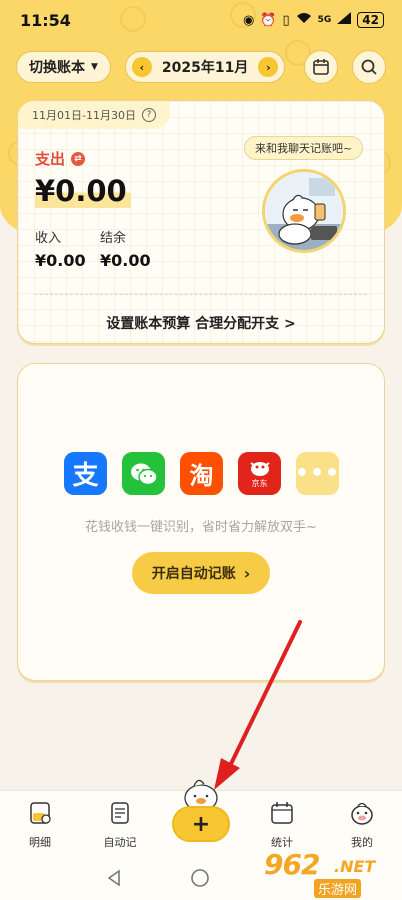 Image resolution: width=402 pixels, height=900 pixels. I want to click on plus-icon: +, so click(201, 824).